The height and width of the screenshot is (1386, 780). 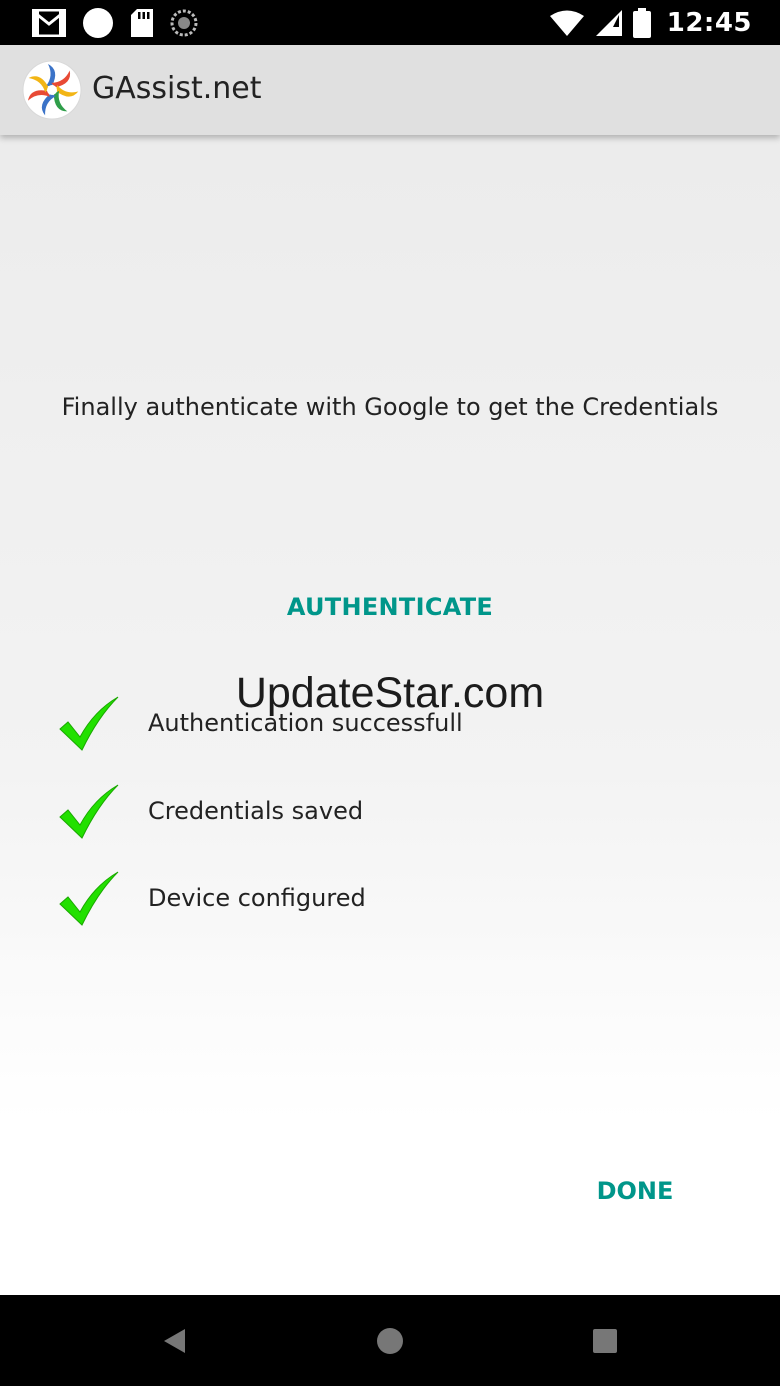 I want to click on sd-card-icon, so click(x=142, y=23).